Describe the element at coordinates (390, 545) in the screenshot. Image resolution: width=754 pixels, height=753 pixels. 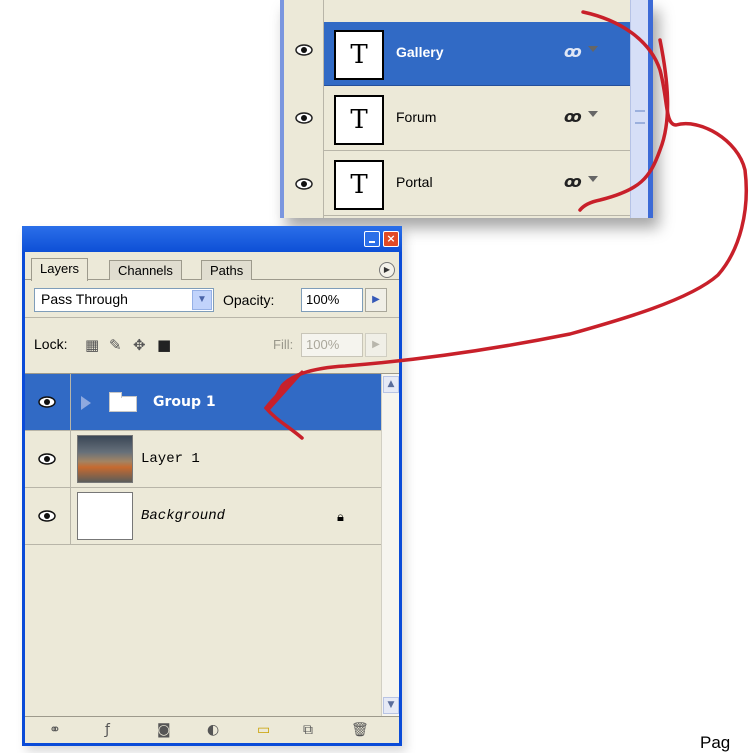
I see `layer-list-scrollbar: ▲ ▼` at that location.